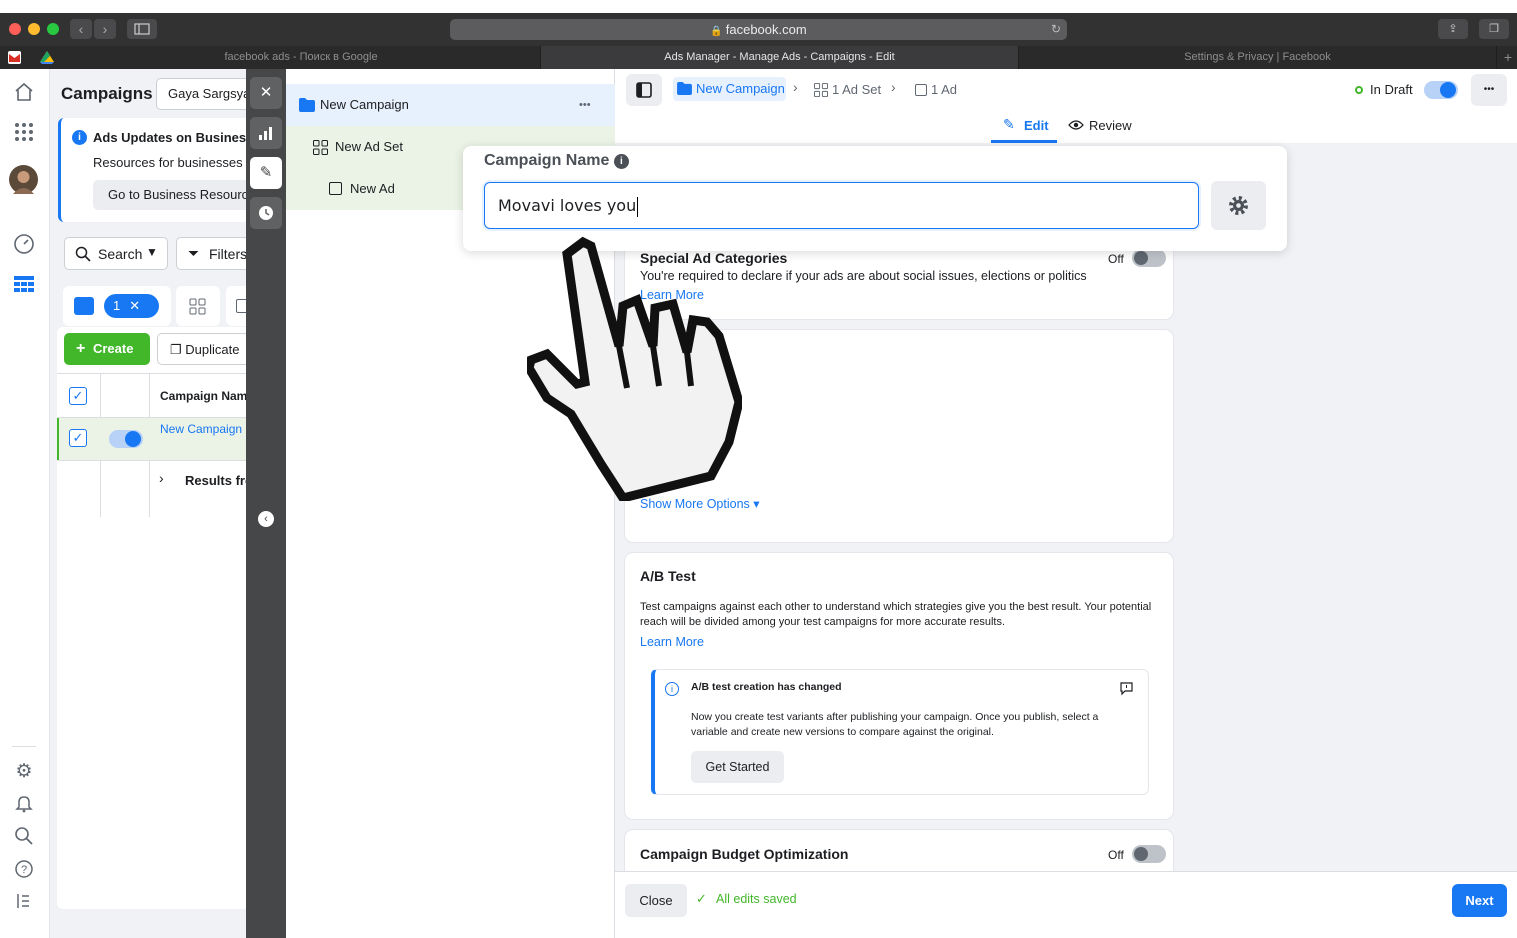 This screenshot has width=1517, height=938. I want to click on campaign-name-label: Campaign Name i, so click(556, 161).